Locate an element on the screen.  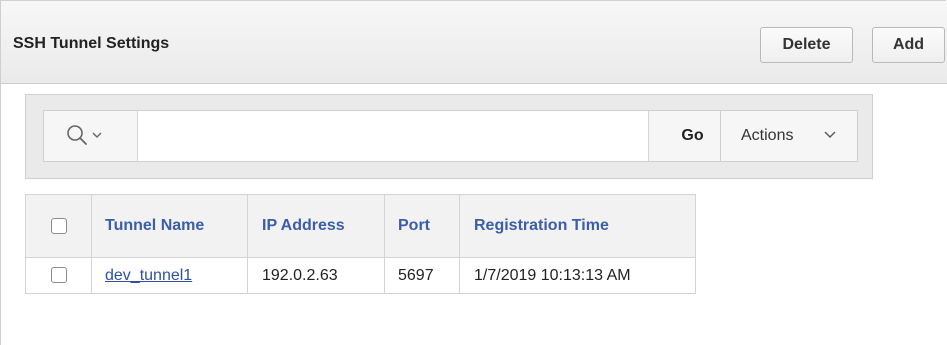
port-cell: 5697 is located at coordinates (422, 275).